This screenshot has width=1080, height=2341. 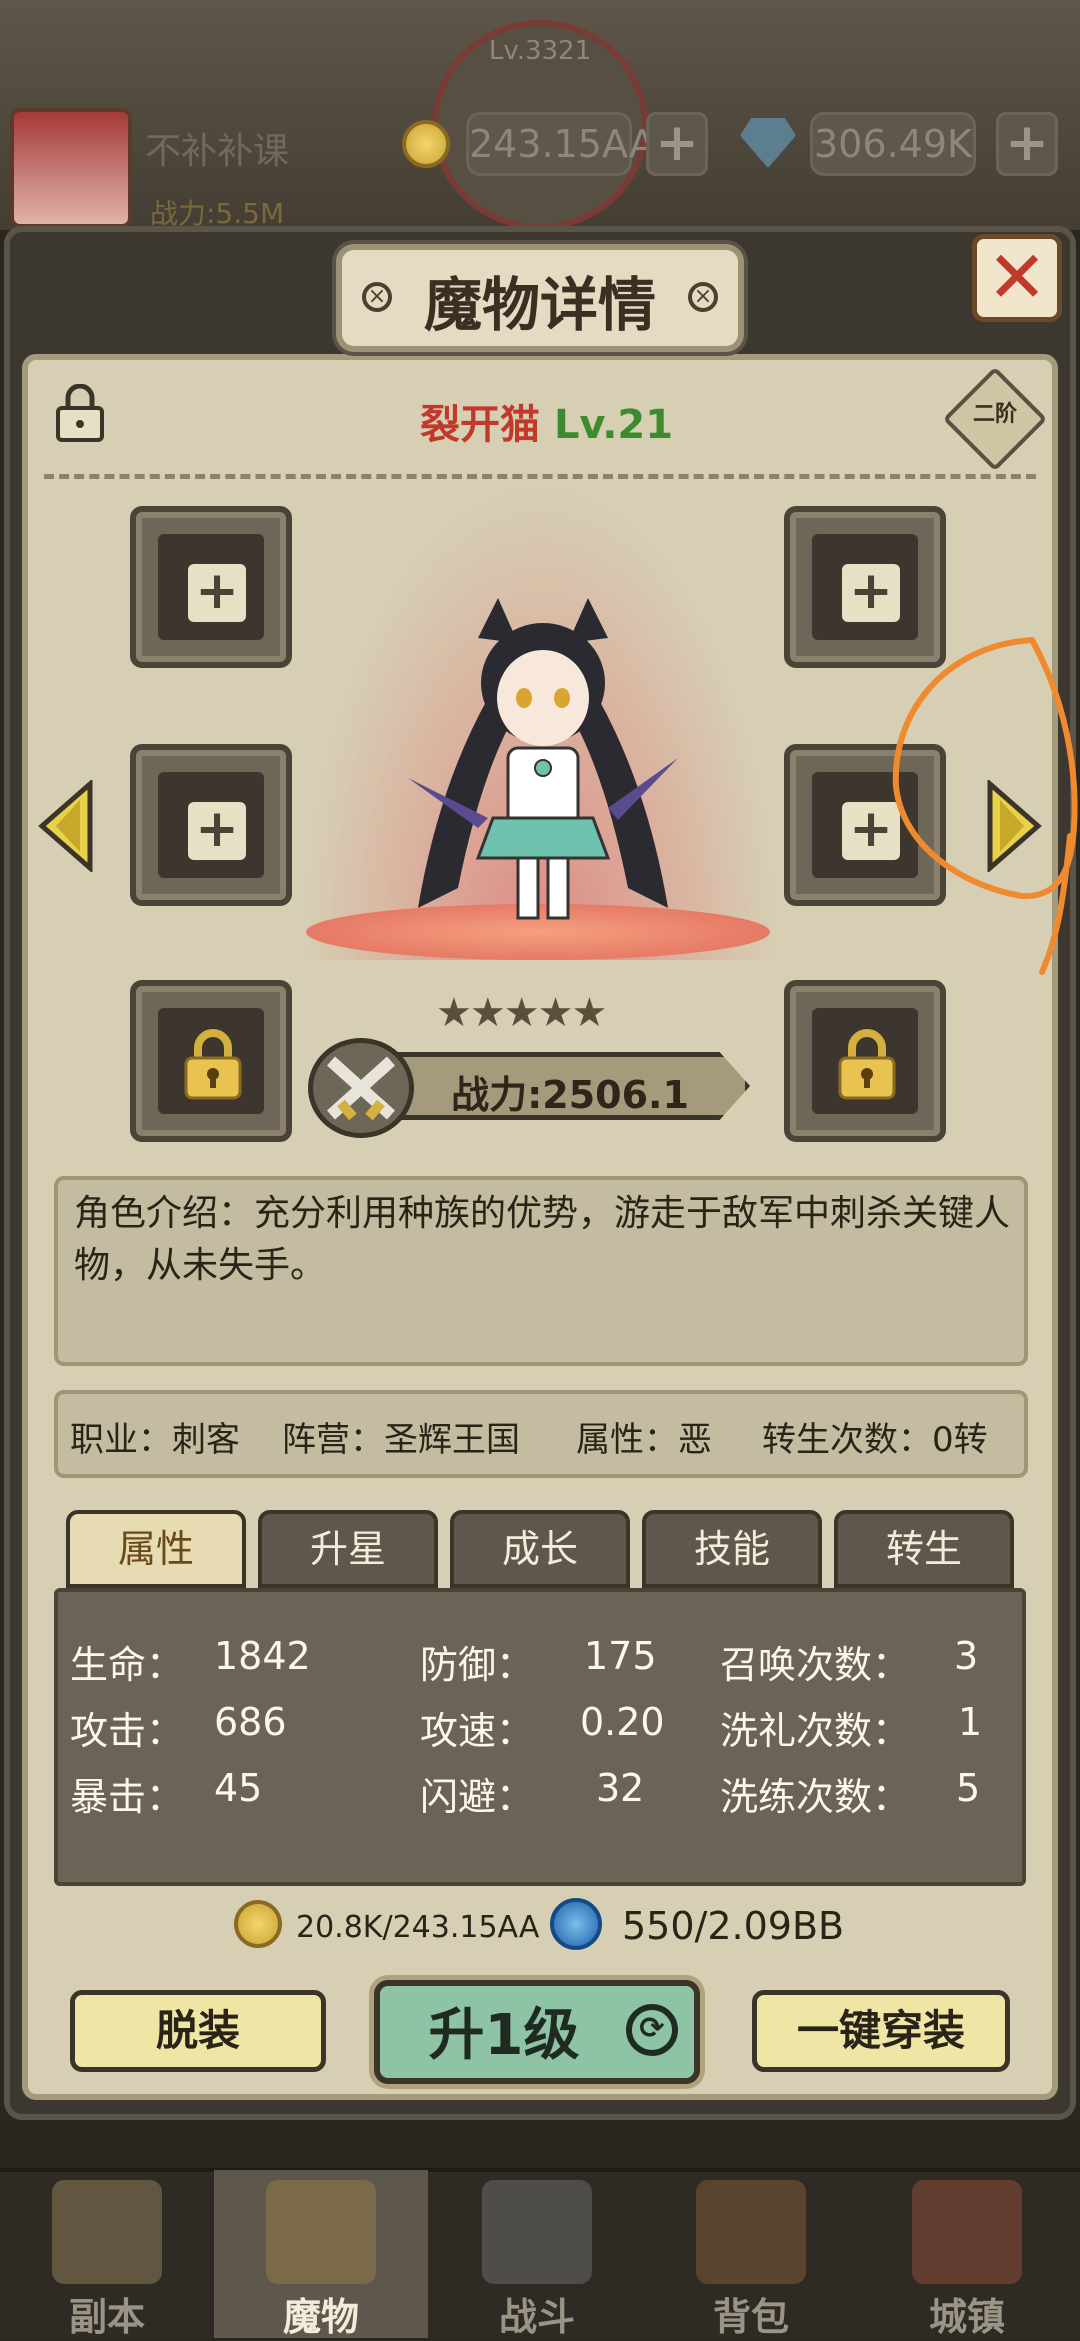 I want to click on monster-intro: 角色介绍：充分利用种族的优势，游走于敌军中刺杀关键人物，从未失手。, so click(x=542, y=1239).